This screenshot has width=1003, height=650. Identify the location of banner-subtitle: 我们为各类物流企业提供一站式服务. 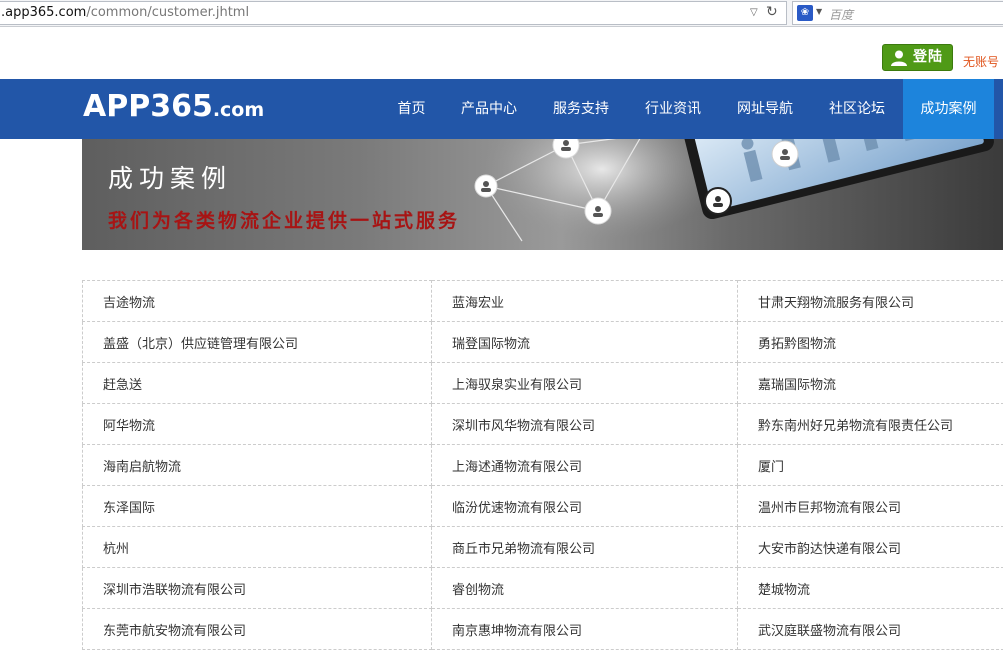
(284, 219).